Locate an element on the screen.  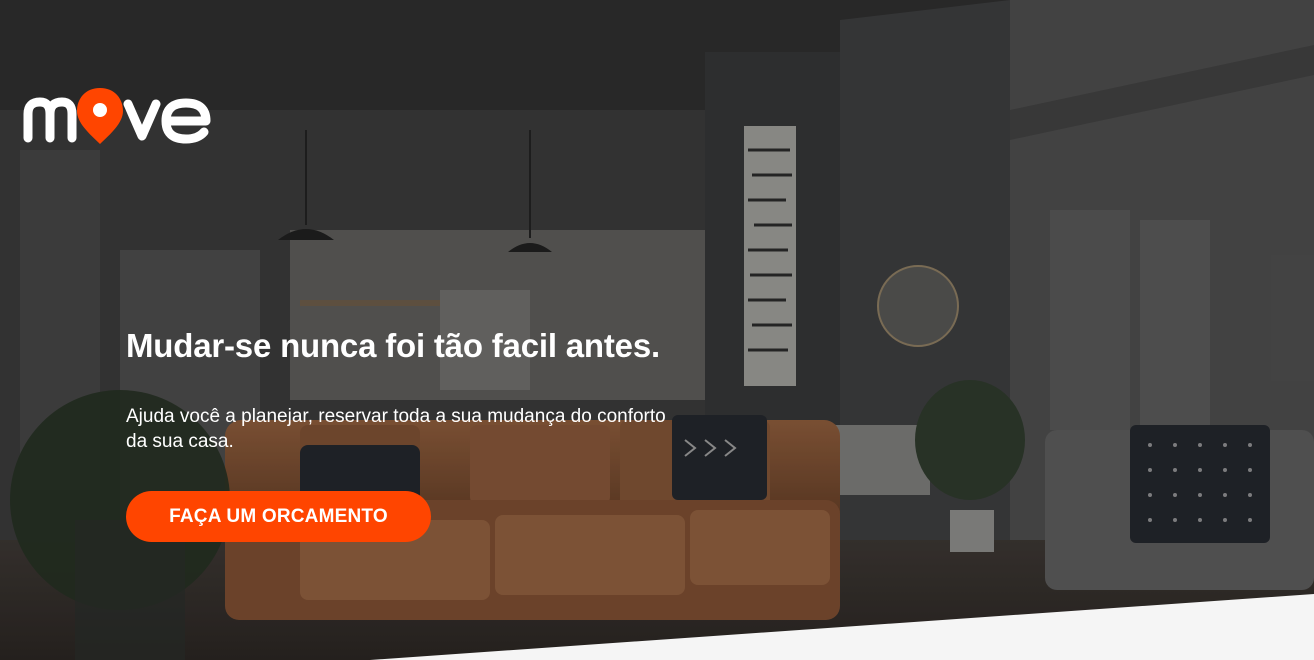
location-pin-icon is located at coordinates (100, 116).